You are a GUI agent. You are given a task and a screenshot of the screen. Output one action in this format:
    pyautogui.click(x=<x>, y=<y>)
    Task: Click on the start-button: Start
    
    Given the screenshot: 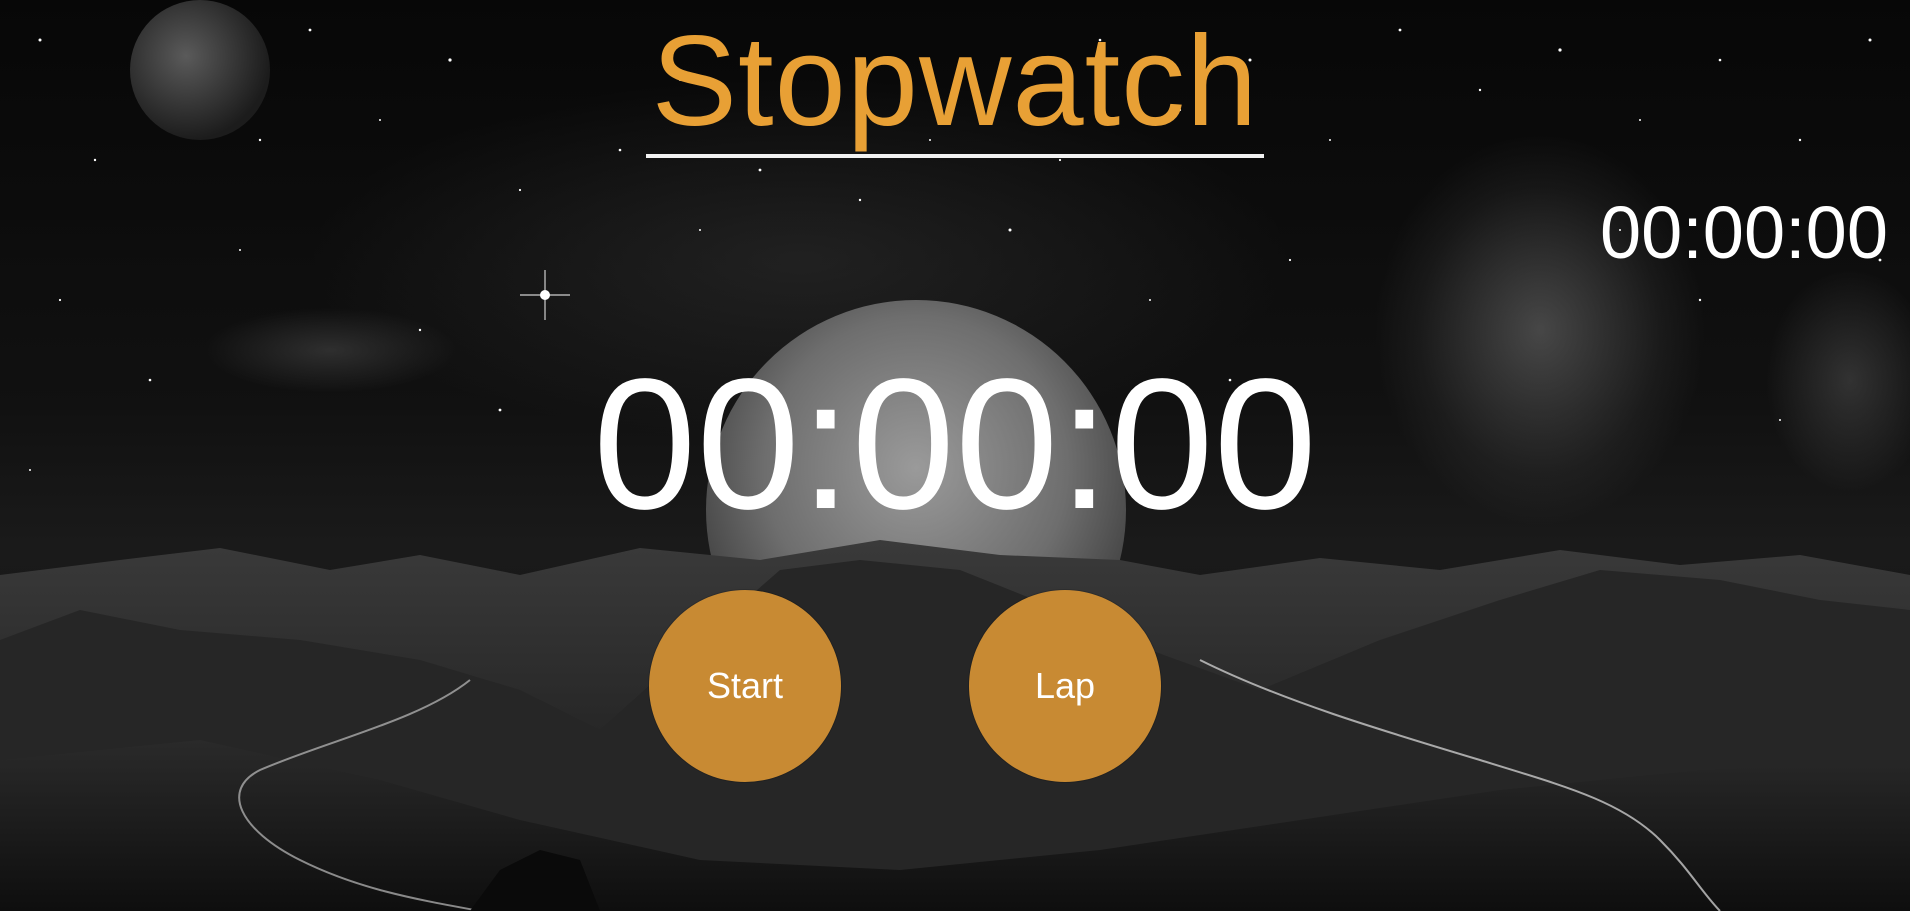 What is the action you would take?
    pyautogui.click(x=745, y=686)
    